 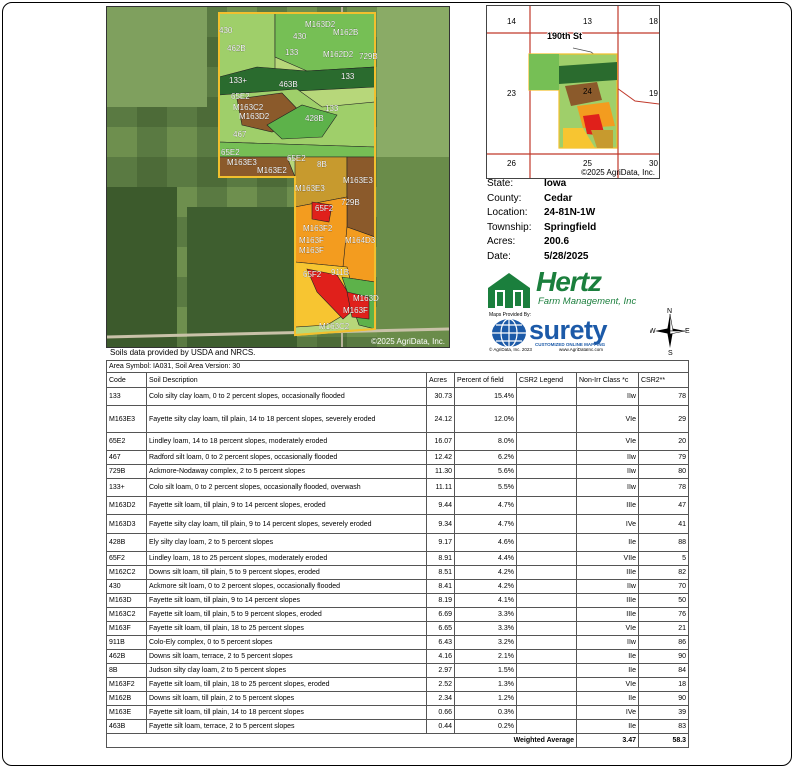 What do you see at coordinates (440, 524) in the screenshot?
I see `soil-acres: 9.34` at bounding box center [440, 524].